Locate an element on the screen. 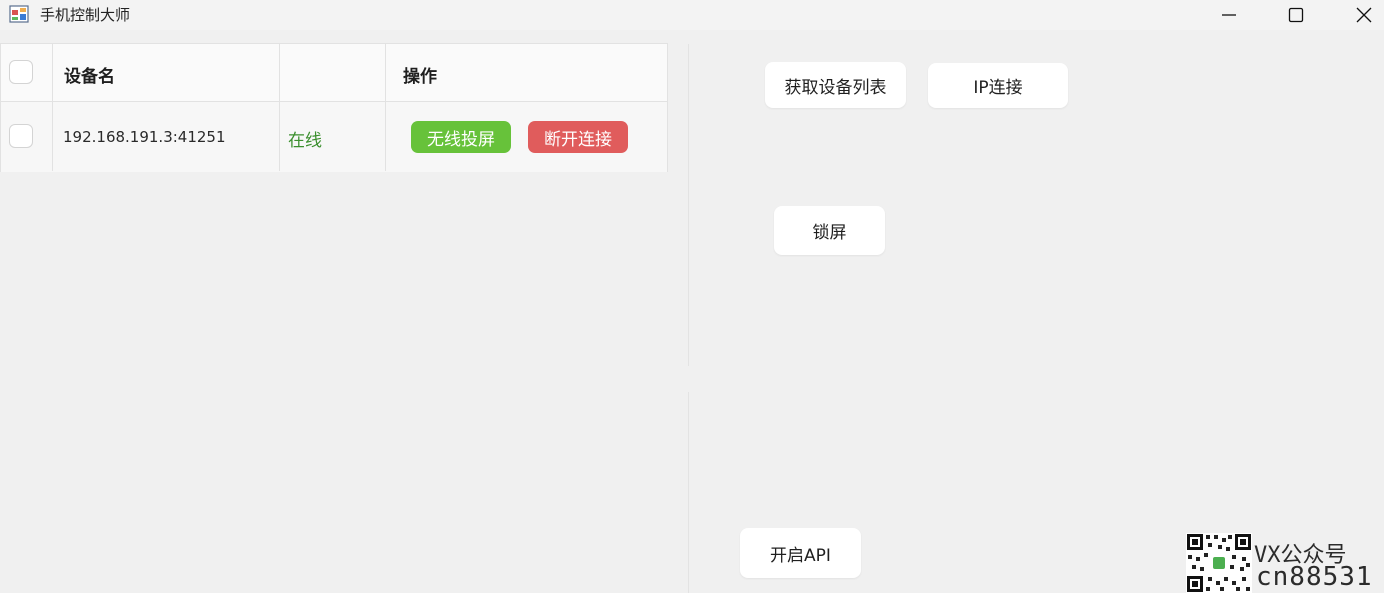  status-text: 在线 is located at coordinates (305, 141).